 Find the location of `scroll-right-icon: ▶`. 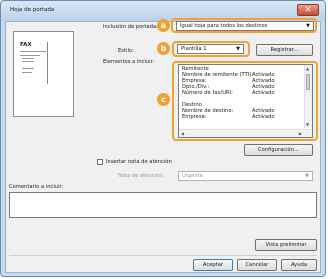

scroll-right-icon: ▶ is located at coordinates (300, 133).